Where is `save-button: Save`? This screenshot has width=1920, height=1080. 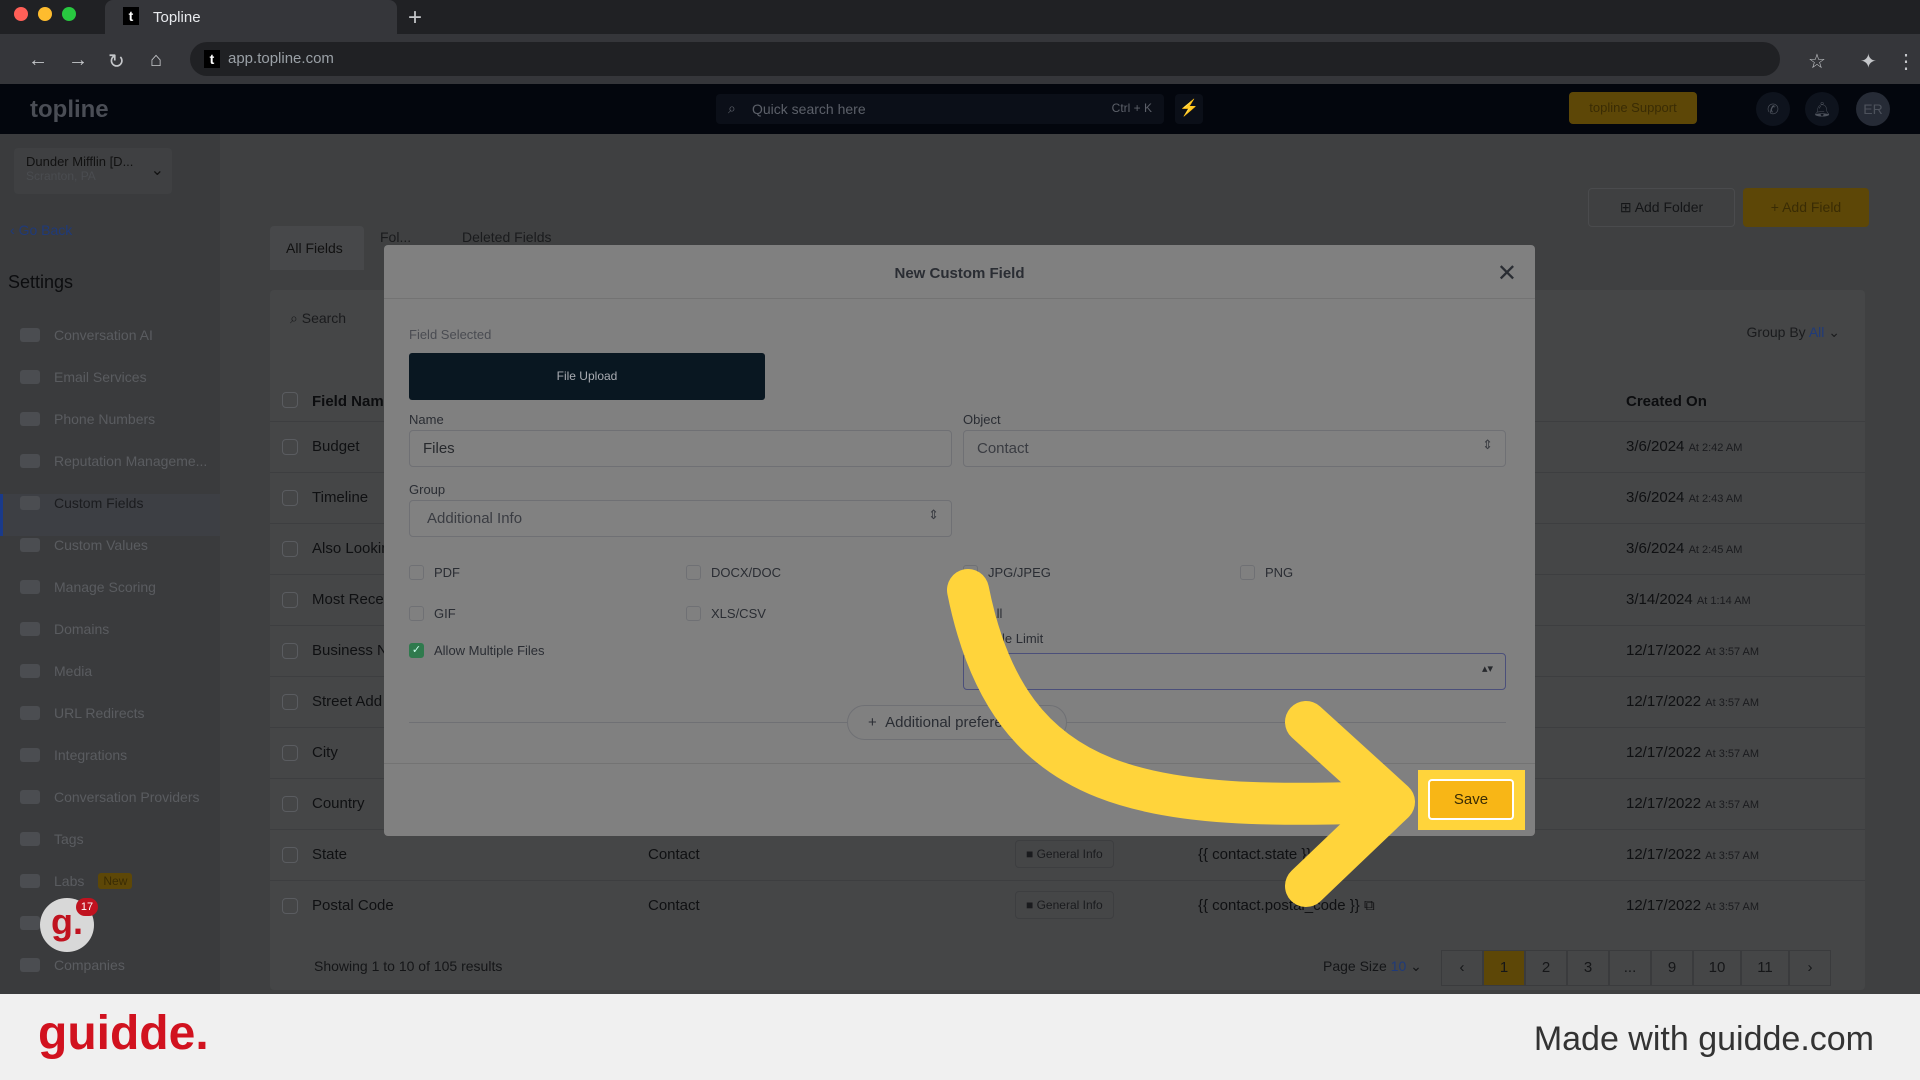 save-button: Save is located at coordinates (1471, 799).